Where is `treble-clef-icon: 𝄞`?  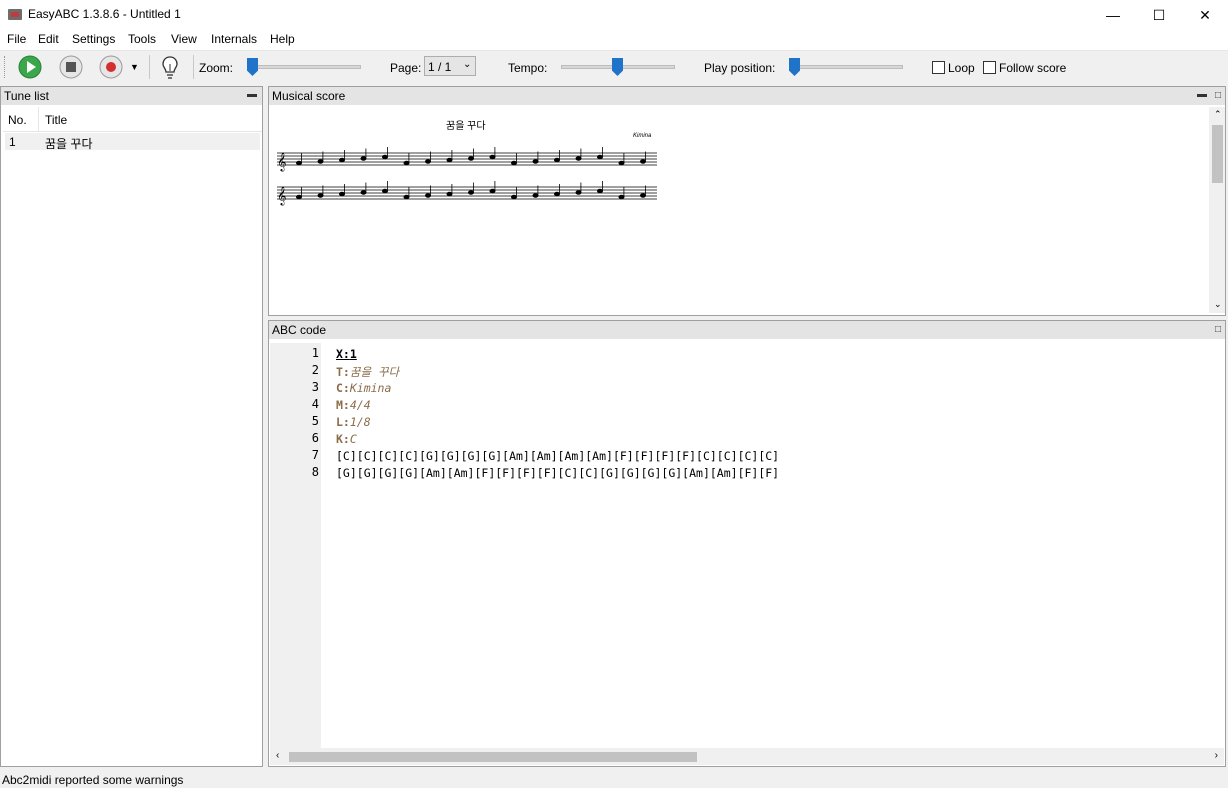
treble-clef-icon: 𝄞 is located at coordinates (281, 196).